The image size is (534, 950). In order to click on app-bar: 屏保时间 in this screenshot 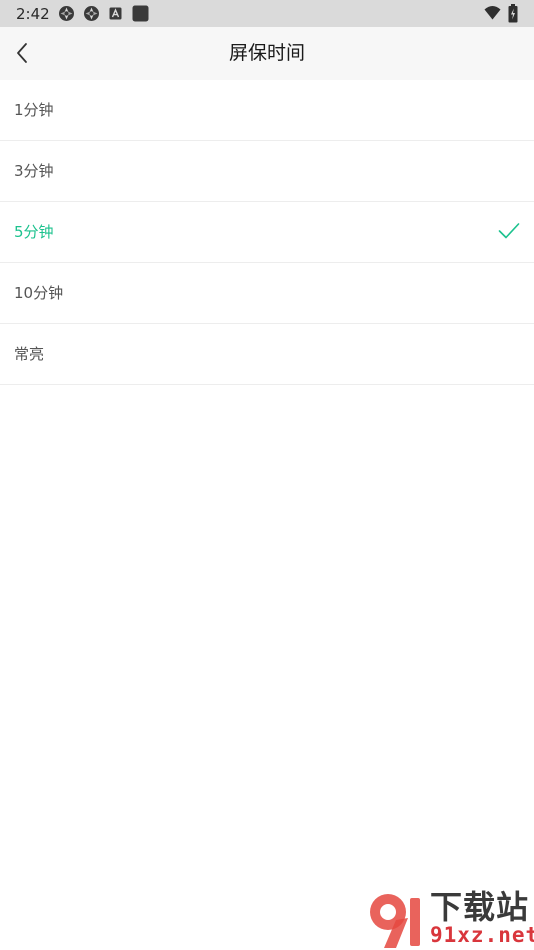, I will do `click(267, 53)`.